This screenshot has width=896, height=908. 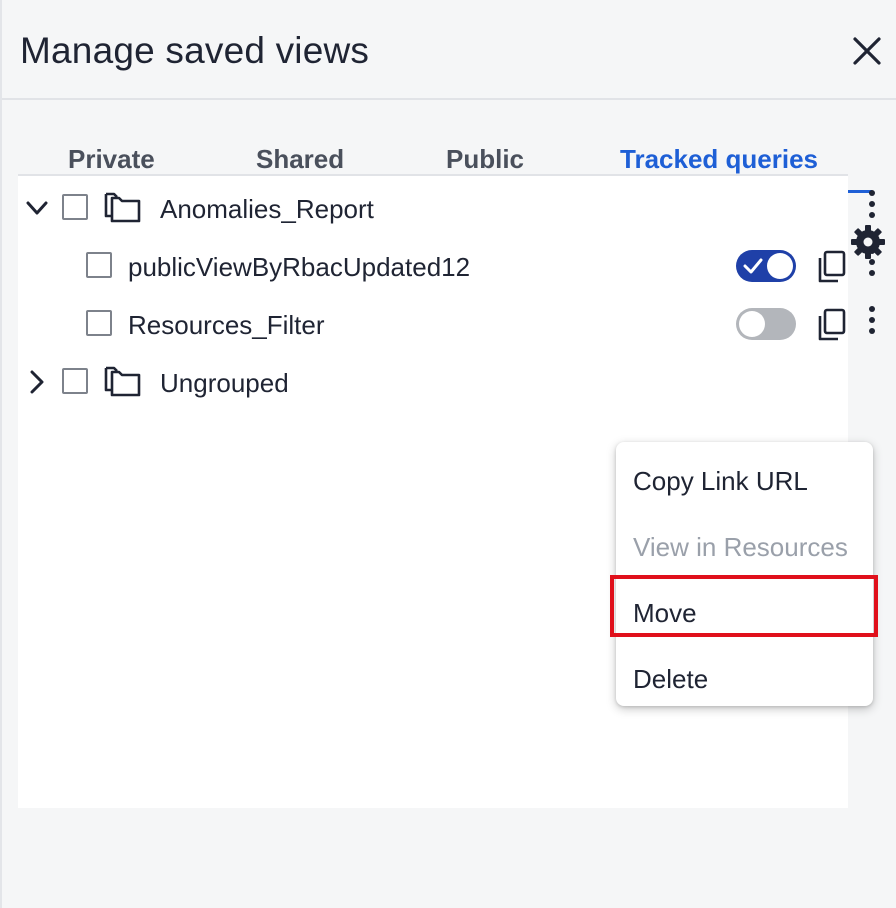 What do you see at coordinates (753, 266) in the screenshot?
I see `check-icon` at bounding box center [753, 266].